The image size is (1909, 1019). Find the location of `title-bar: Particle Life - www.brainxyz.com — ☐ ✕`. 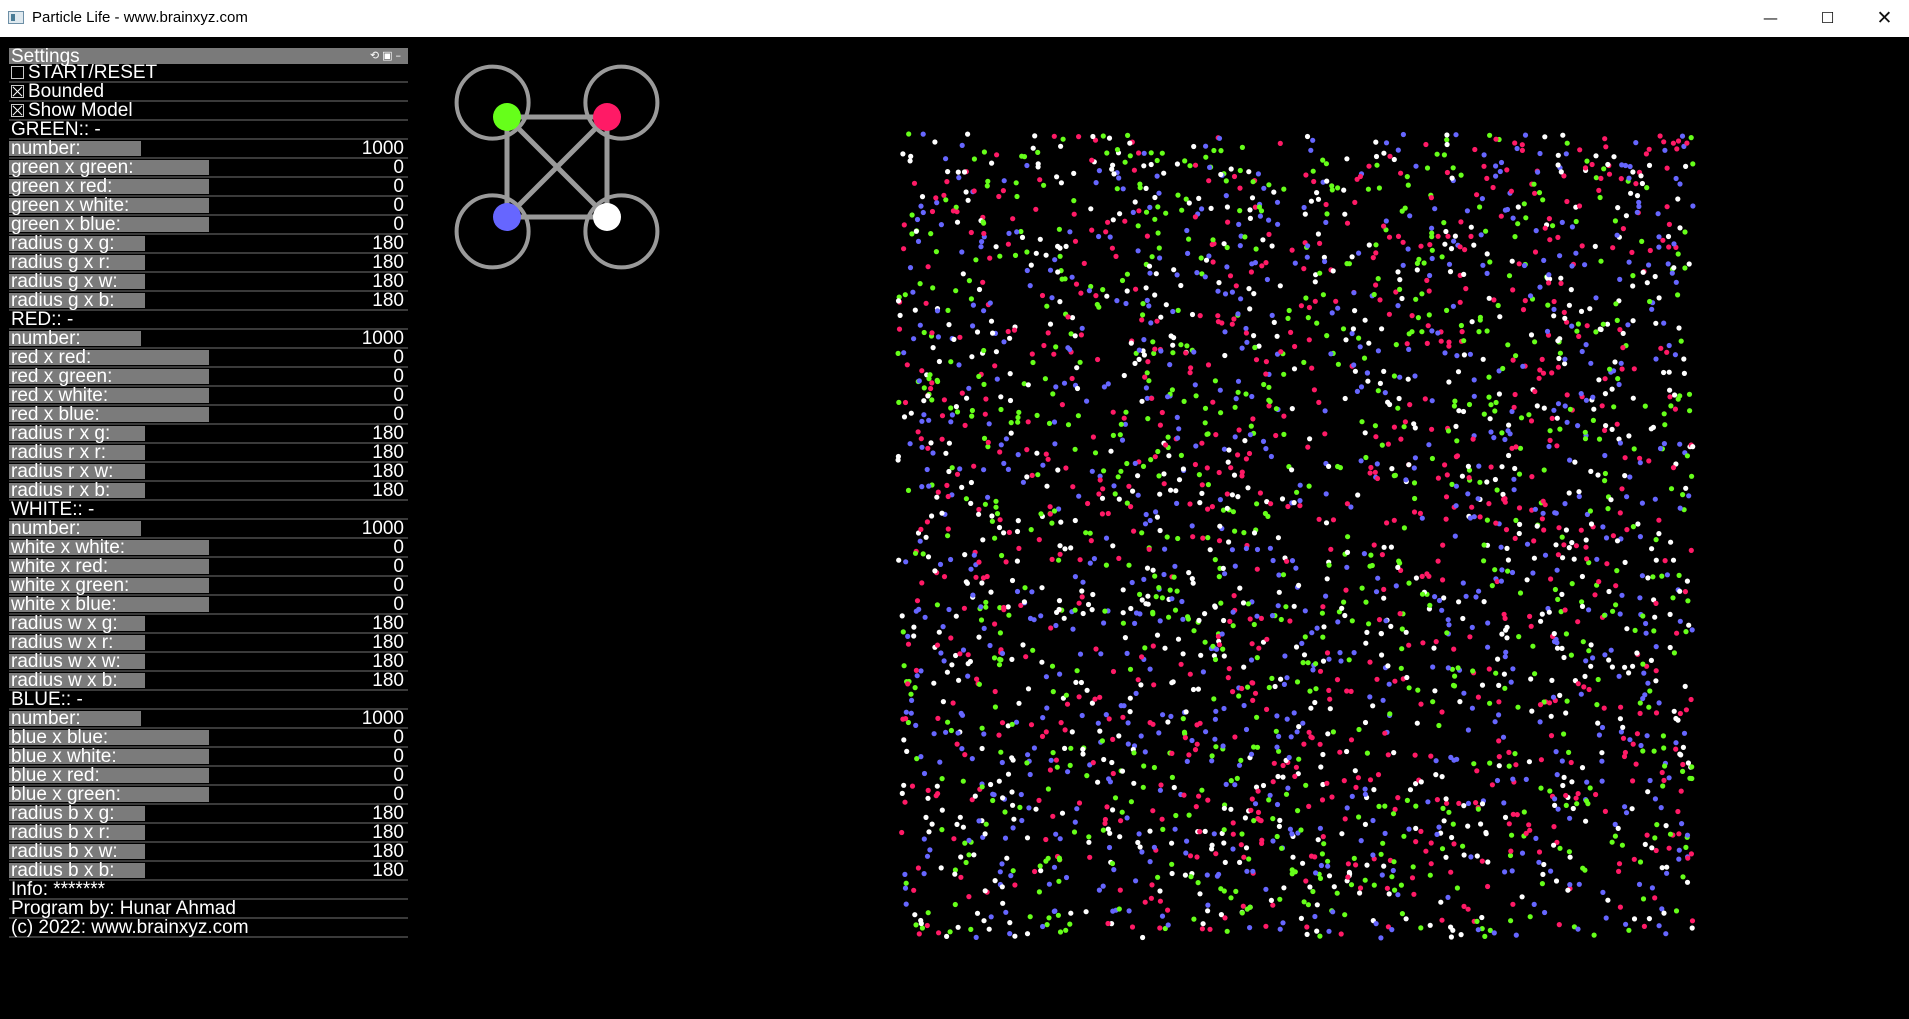

title-bar: Particle Life - www.brainxyz.com — ☐ ✕ is located at coordinates (954, 18).